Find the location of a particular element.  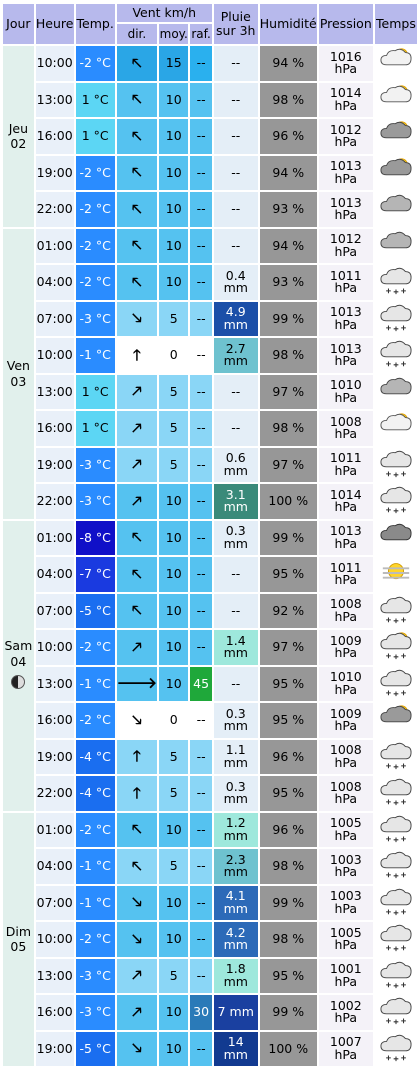

forecast-row: 19:00 -4 °C 🡑 5 -- 1.1 mm 96 % 1008 hPa is located at coordinates (210, 756).